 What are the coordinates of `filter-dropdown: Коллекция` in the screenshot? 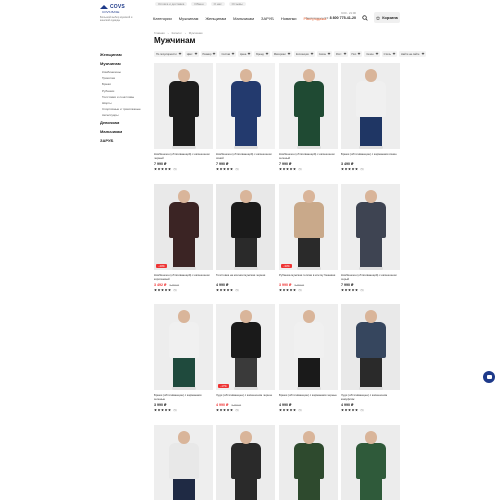 It's located at (304, 54).